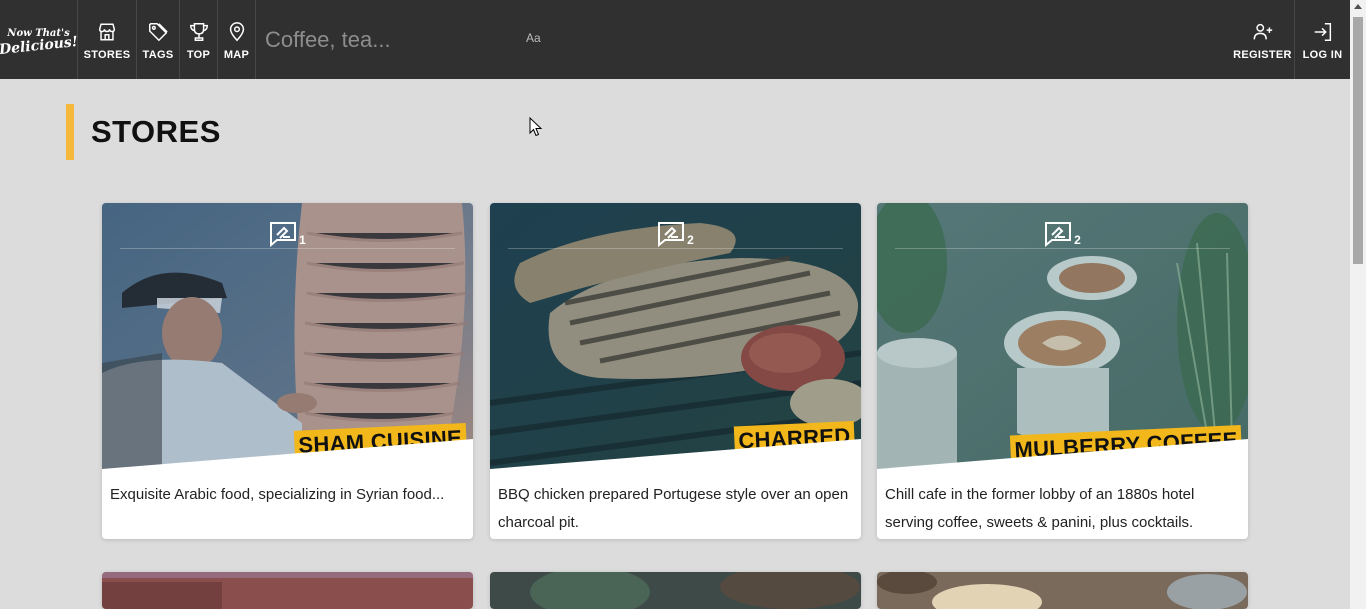  What do you see at coordinates (1322, 31) in the screenshot?
I see `login-icon` at bounding box center [1322, 31].